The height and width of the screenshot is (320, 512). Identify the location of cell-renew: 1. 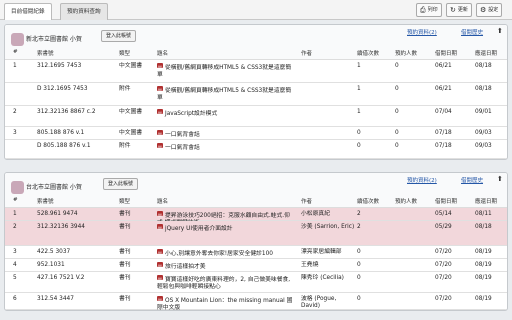
(359, 66).